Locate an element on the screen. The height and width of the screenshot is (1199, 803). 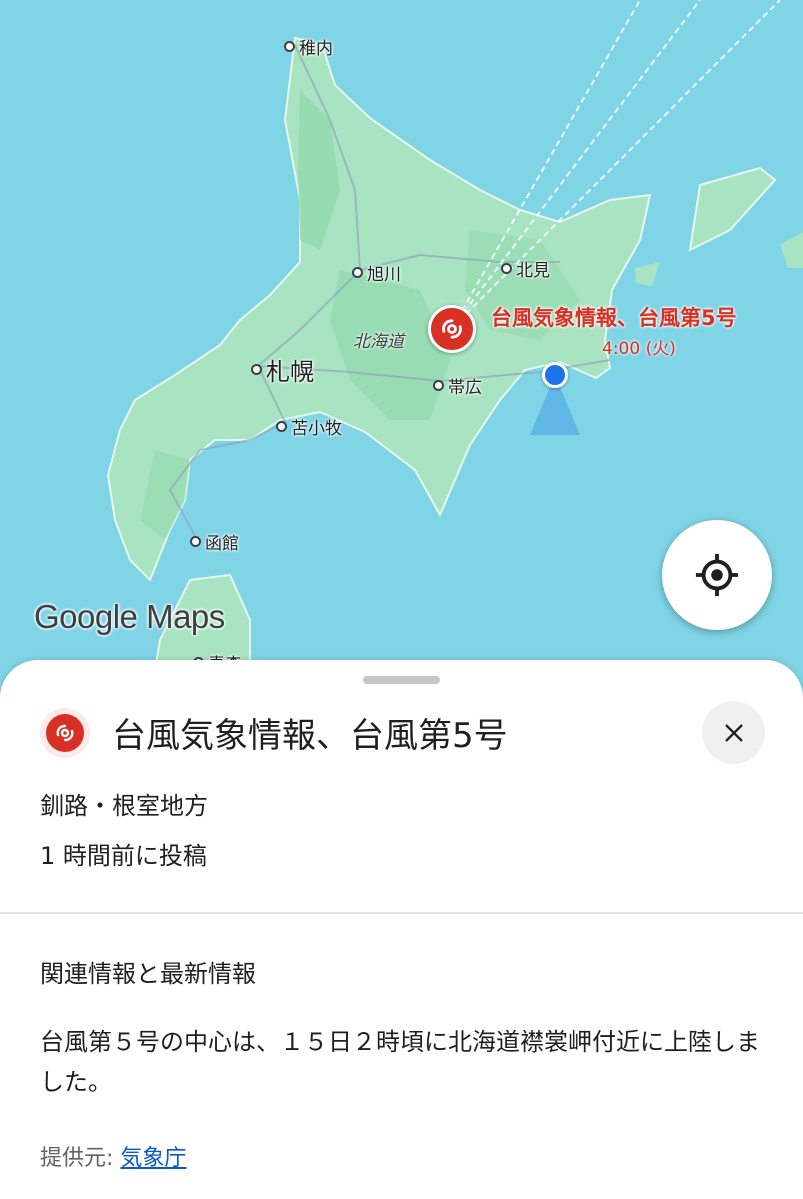
google-maps-logo: Google Maps is located at coordinates (129, 616).